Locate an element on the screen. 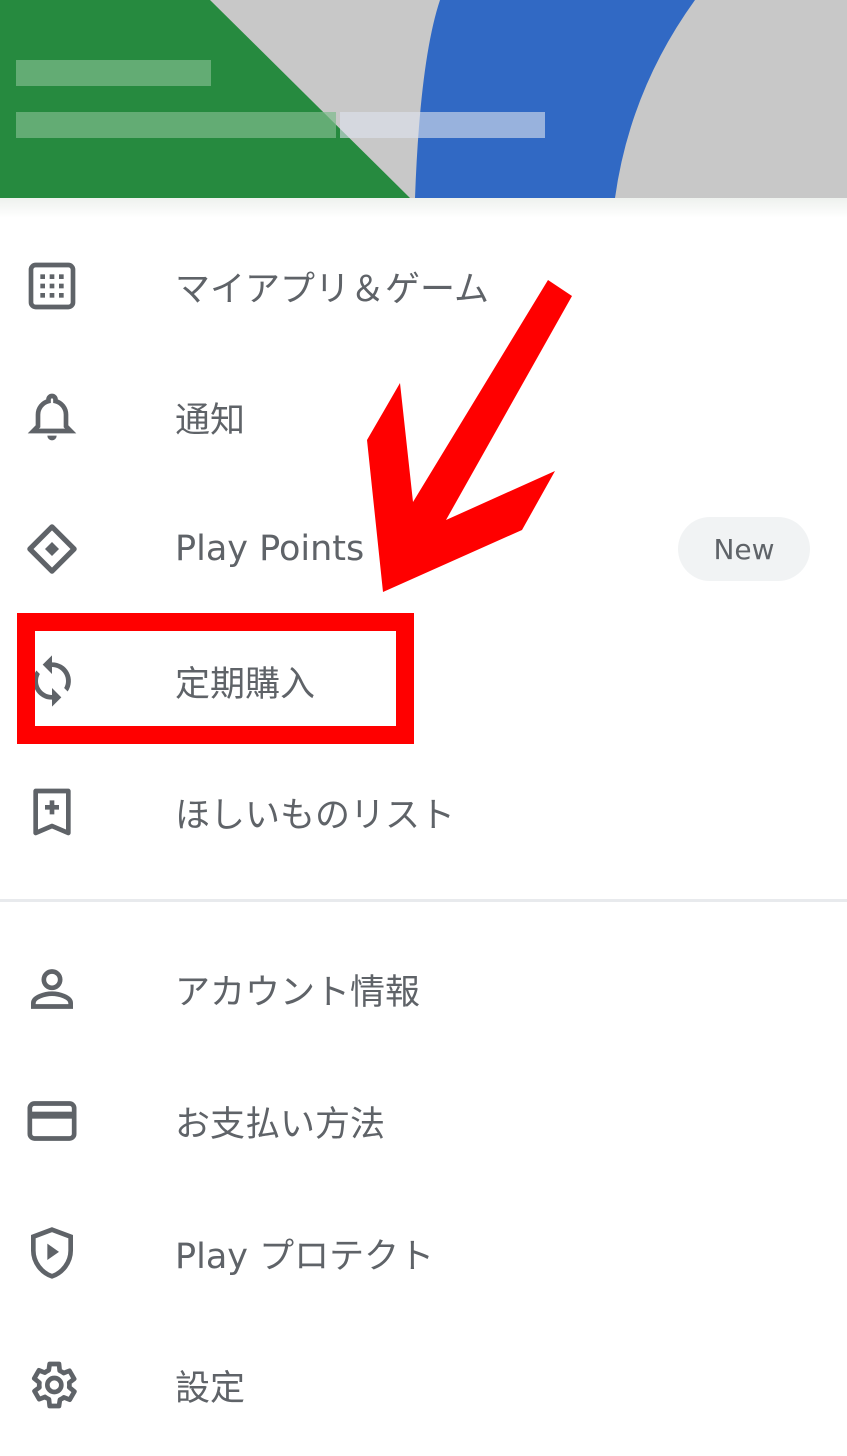 This screenshot has height=1456, width=847. menu-item-subscriptions: 定期購入 is located at coordinates (423, 681).